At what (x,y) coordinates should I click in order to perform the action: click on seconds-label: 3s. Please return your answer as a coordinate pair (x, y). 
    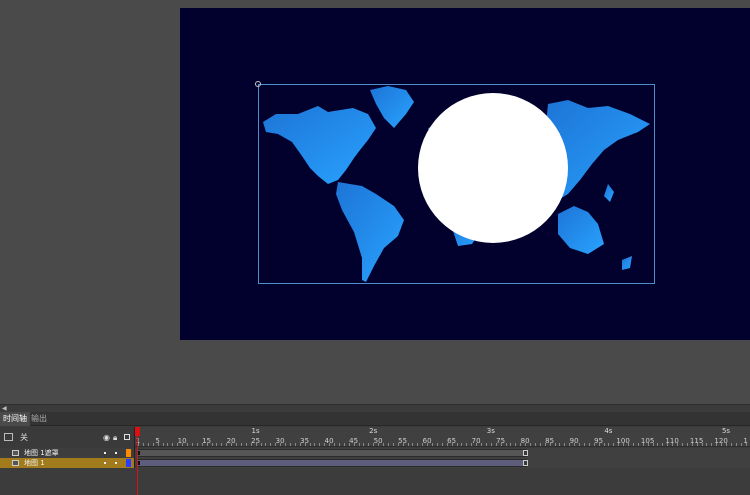
    Looking at the image, I should click on (490, 431).